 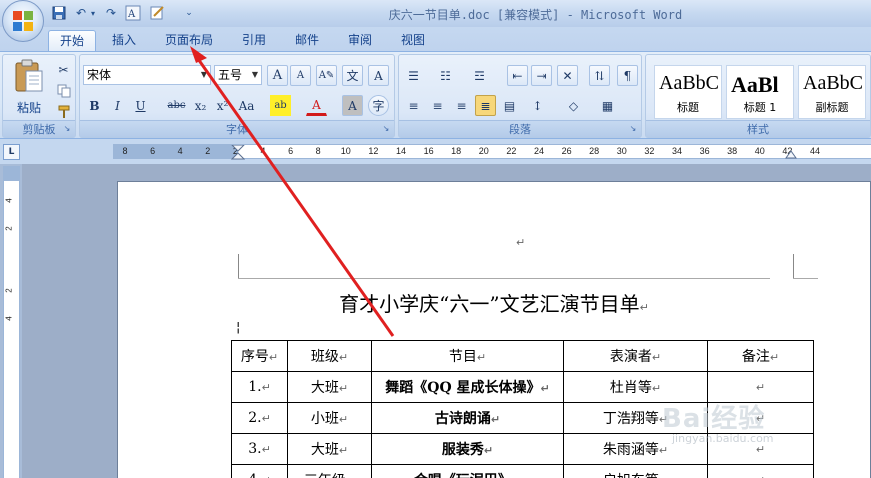 I want to click on underline-button: U, so click(x=140, y=105).